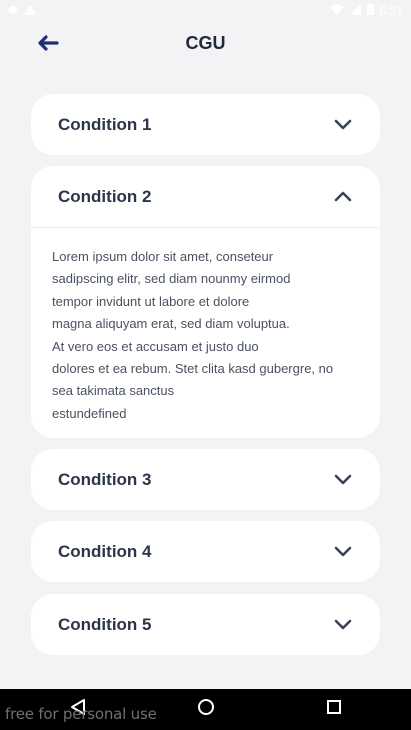 The image size is (411, 730). What do you see at coordinates (205, 196) in the screenshot?
I see `accordion-header: Condition 2` at bounding box center [205, 196].